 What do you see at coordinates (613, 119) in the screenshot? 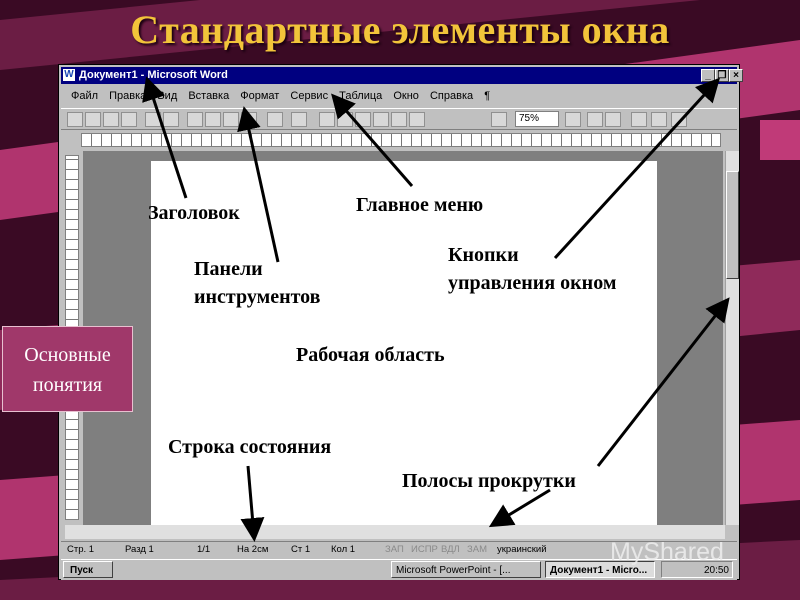
I see `show-marks-icon` at bounding box center [613, 119].